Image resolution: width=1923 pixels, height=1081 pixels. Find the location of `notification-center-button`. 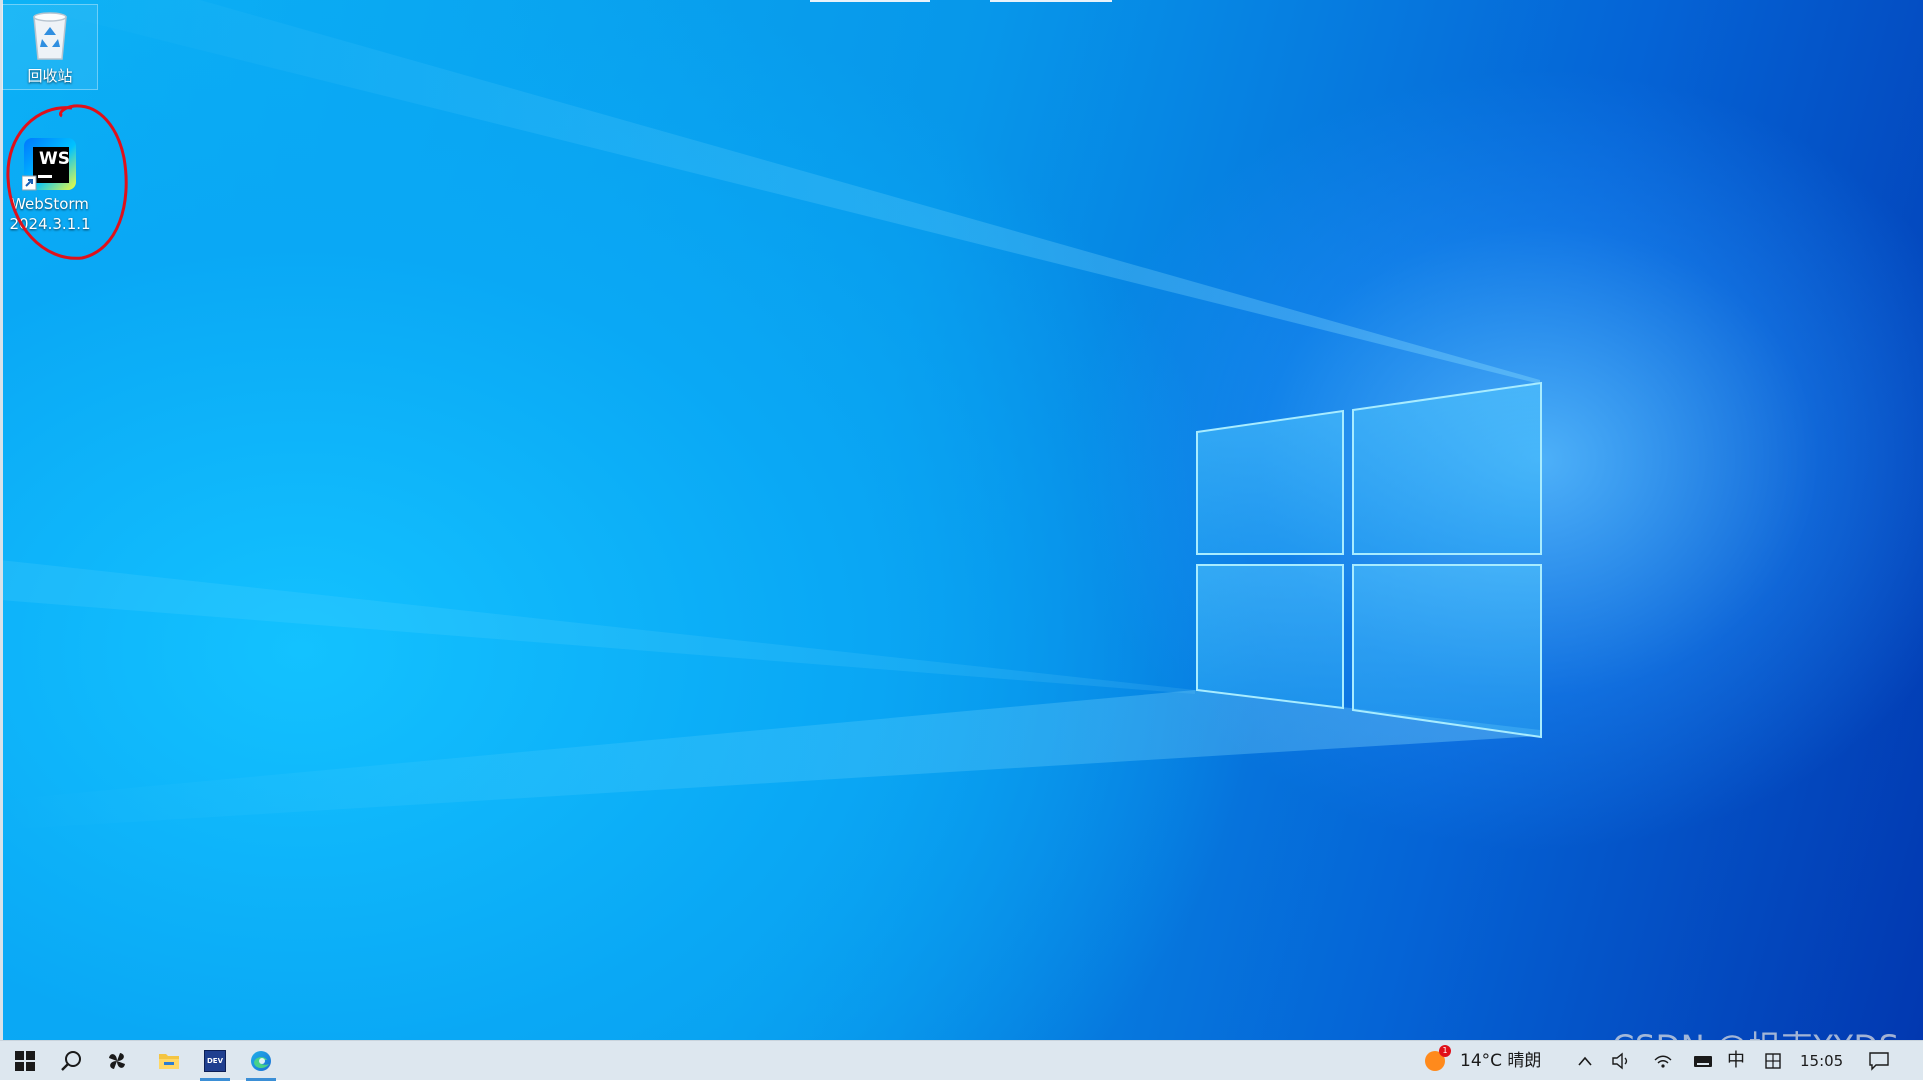

notification-center-button is located at coordinates (1879, 1061).